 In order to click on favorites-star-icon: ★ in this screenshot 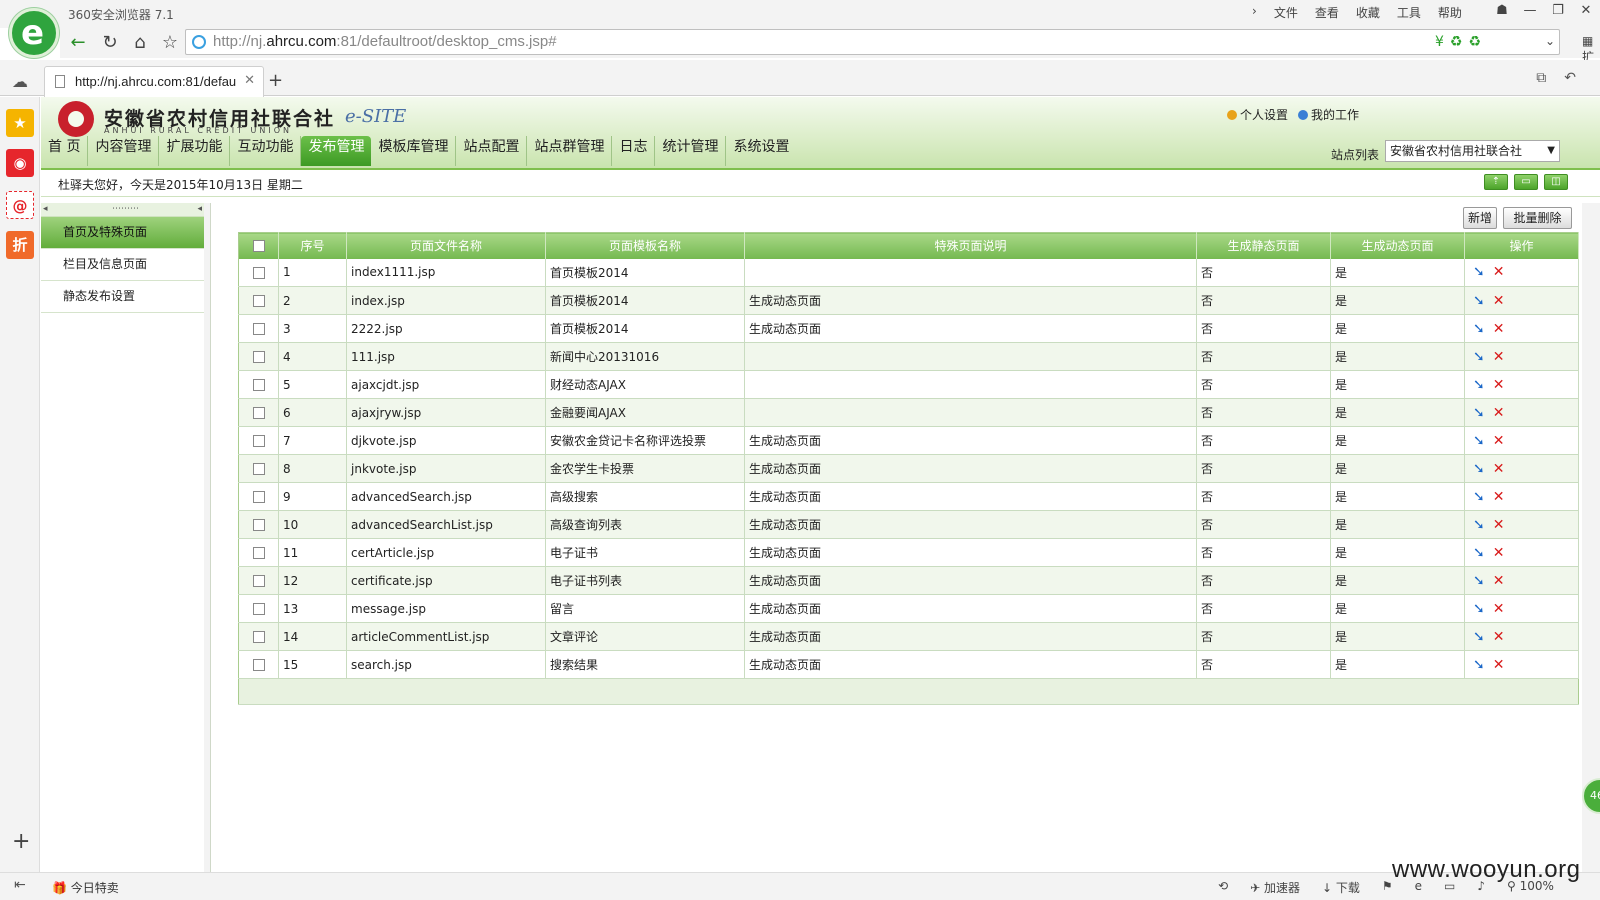, I will do `click(20, 123)`.